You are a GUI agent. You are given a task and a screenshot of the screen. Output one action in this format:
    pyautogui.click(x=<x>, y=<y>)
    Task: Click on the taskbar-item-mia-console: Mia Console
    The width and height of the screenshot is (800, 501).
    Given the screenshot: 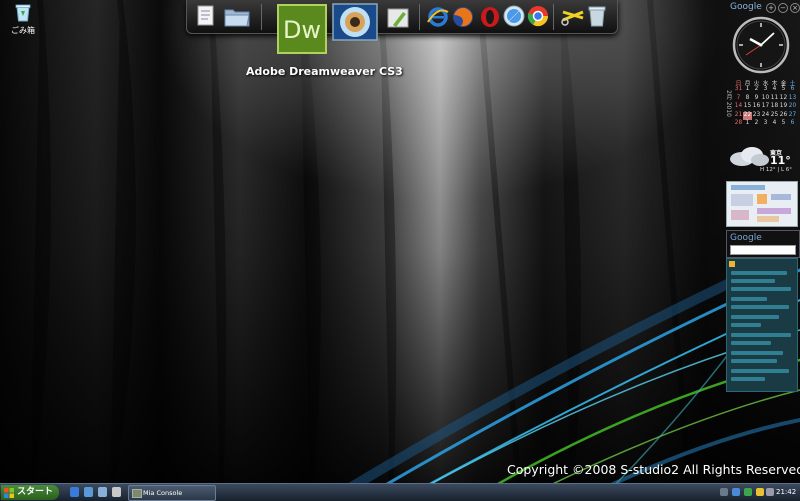 What is the action you would take?
    pyautogui.click(x=172, y=493)
    